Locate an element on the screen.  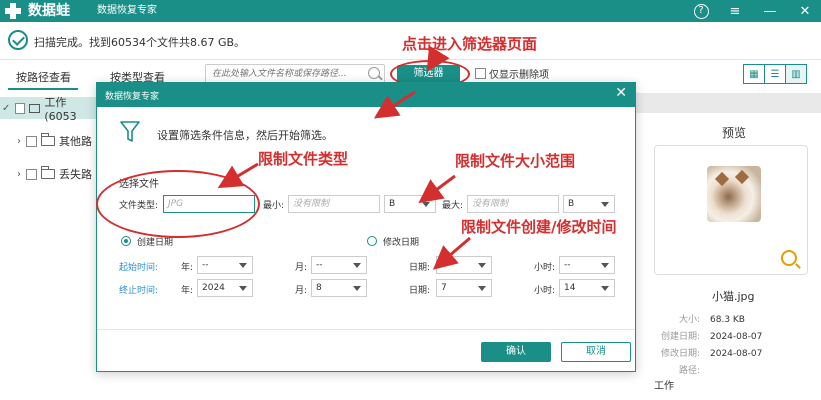
tree-root-label: 工作 (6053 is located at coordinates (60, 109).